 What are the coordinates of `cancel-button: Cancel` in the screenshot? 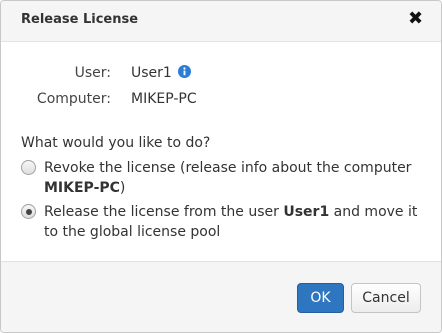 It's located at (386, 298).